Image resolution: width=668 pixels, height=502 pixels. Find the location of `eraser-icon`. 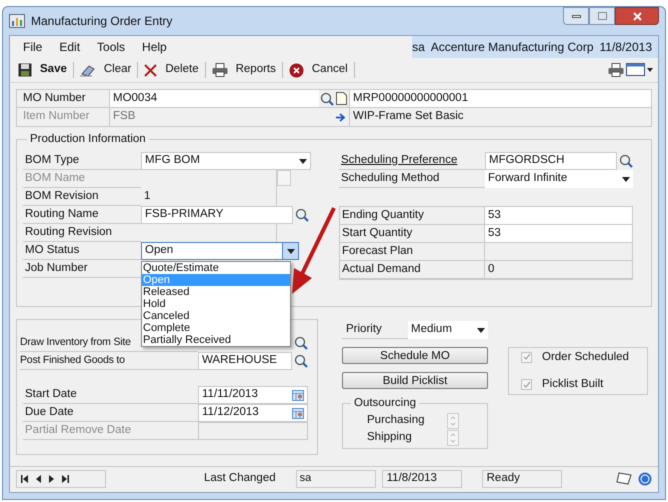

eraser-icon is located at coordinates (88, 70).